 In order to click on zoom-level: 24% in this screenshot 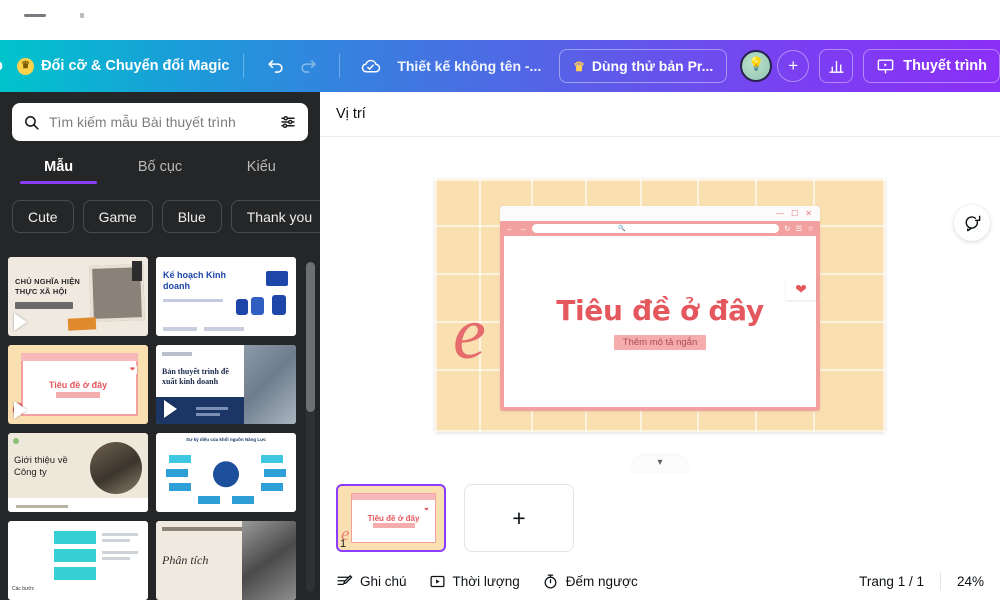, I will do `click(970, 581)`.